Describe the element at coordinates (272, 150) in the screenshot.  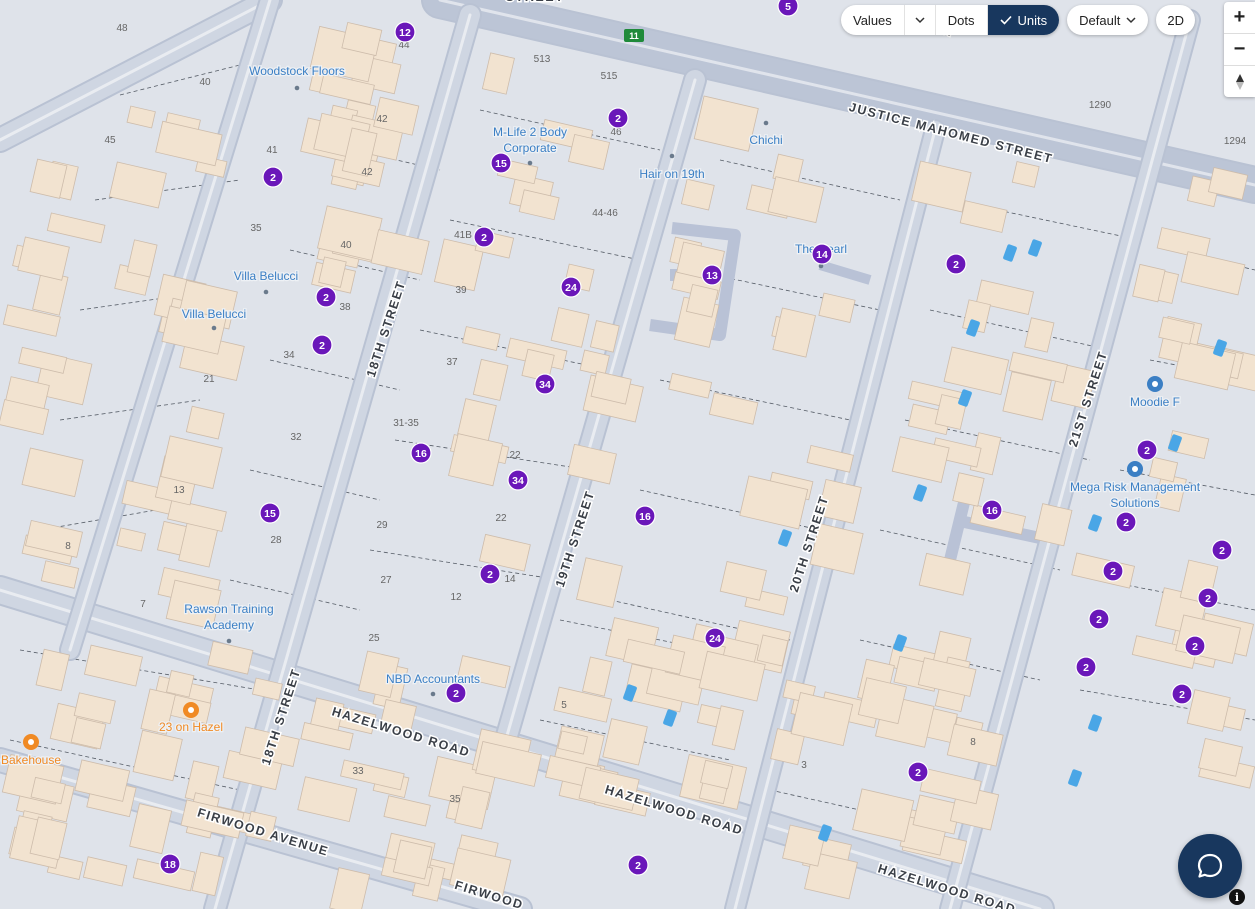
I see `house-number: 41` at that location.